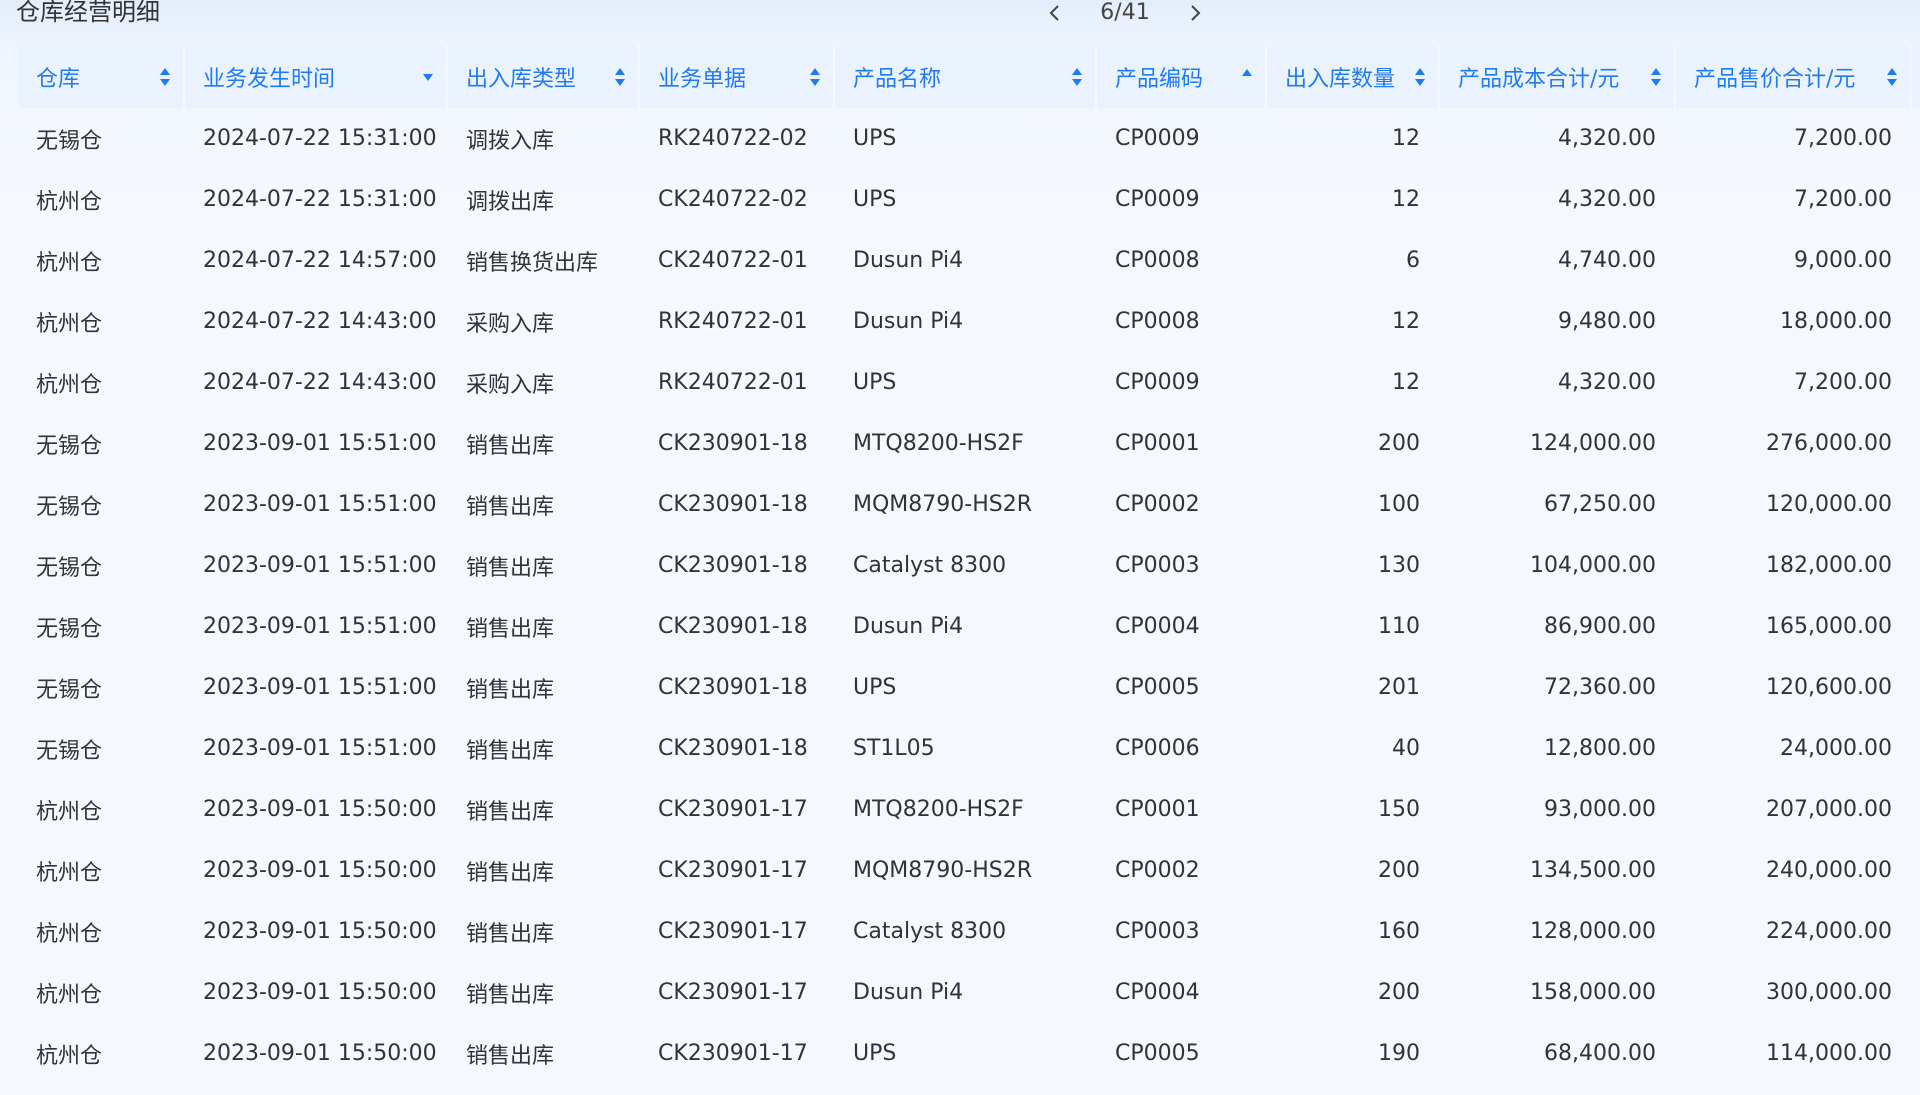  What do you see at coordinates (733, 138) in the screenshot?
I see `cell-document: RK240722-02` at bounding box center [733, 138].